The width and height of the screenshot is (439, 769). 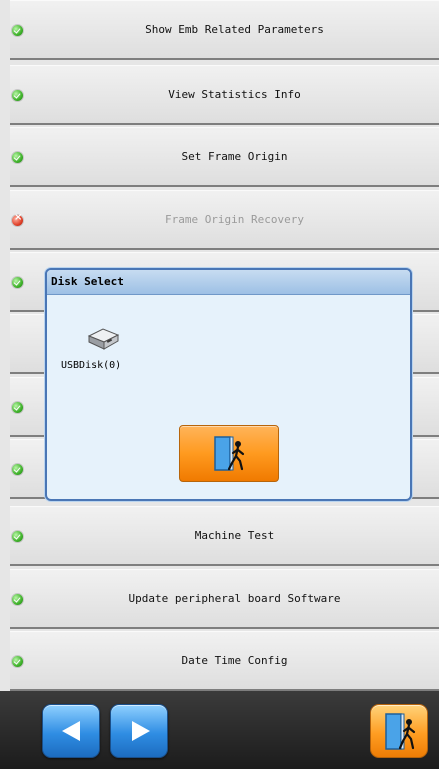 I want to click on right-arrow-icon, so click(x=141, y=731).